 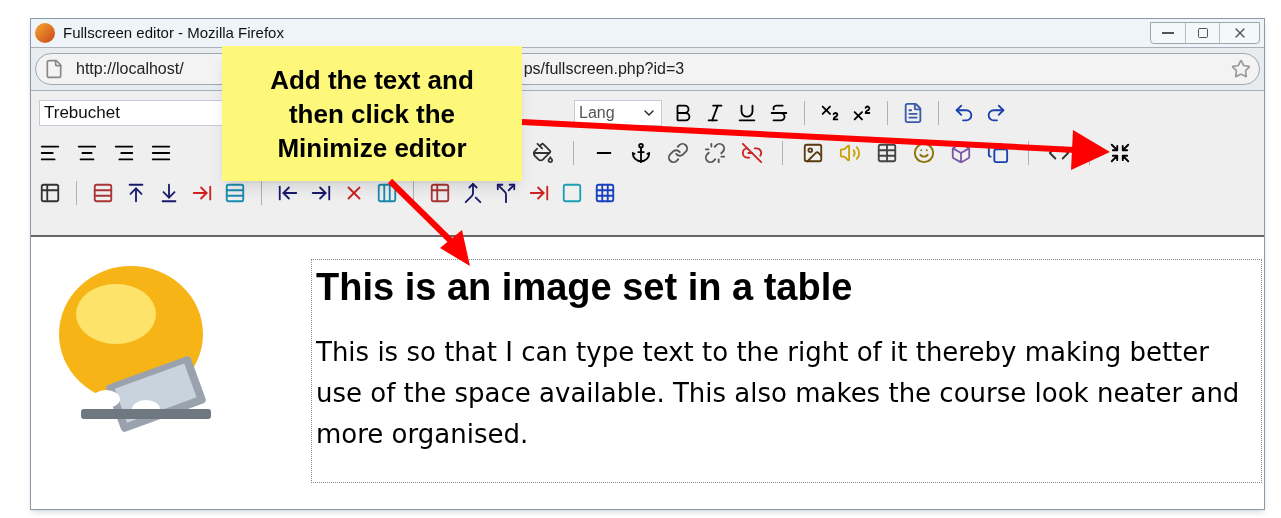 I want to click on table-properties-icon, so click(x=50, y=193).